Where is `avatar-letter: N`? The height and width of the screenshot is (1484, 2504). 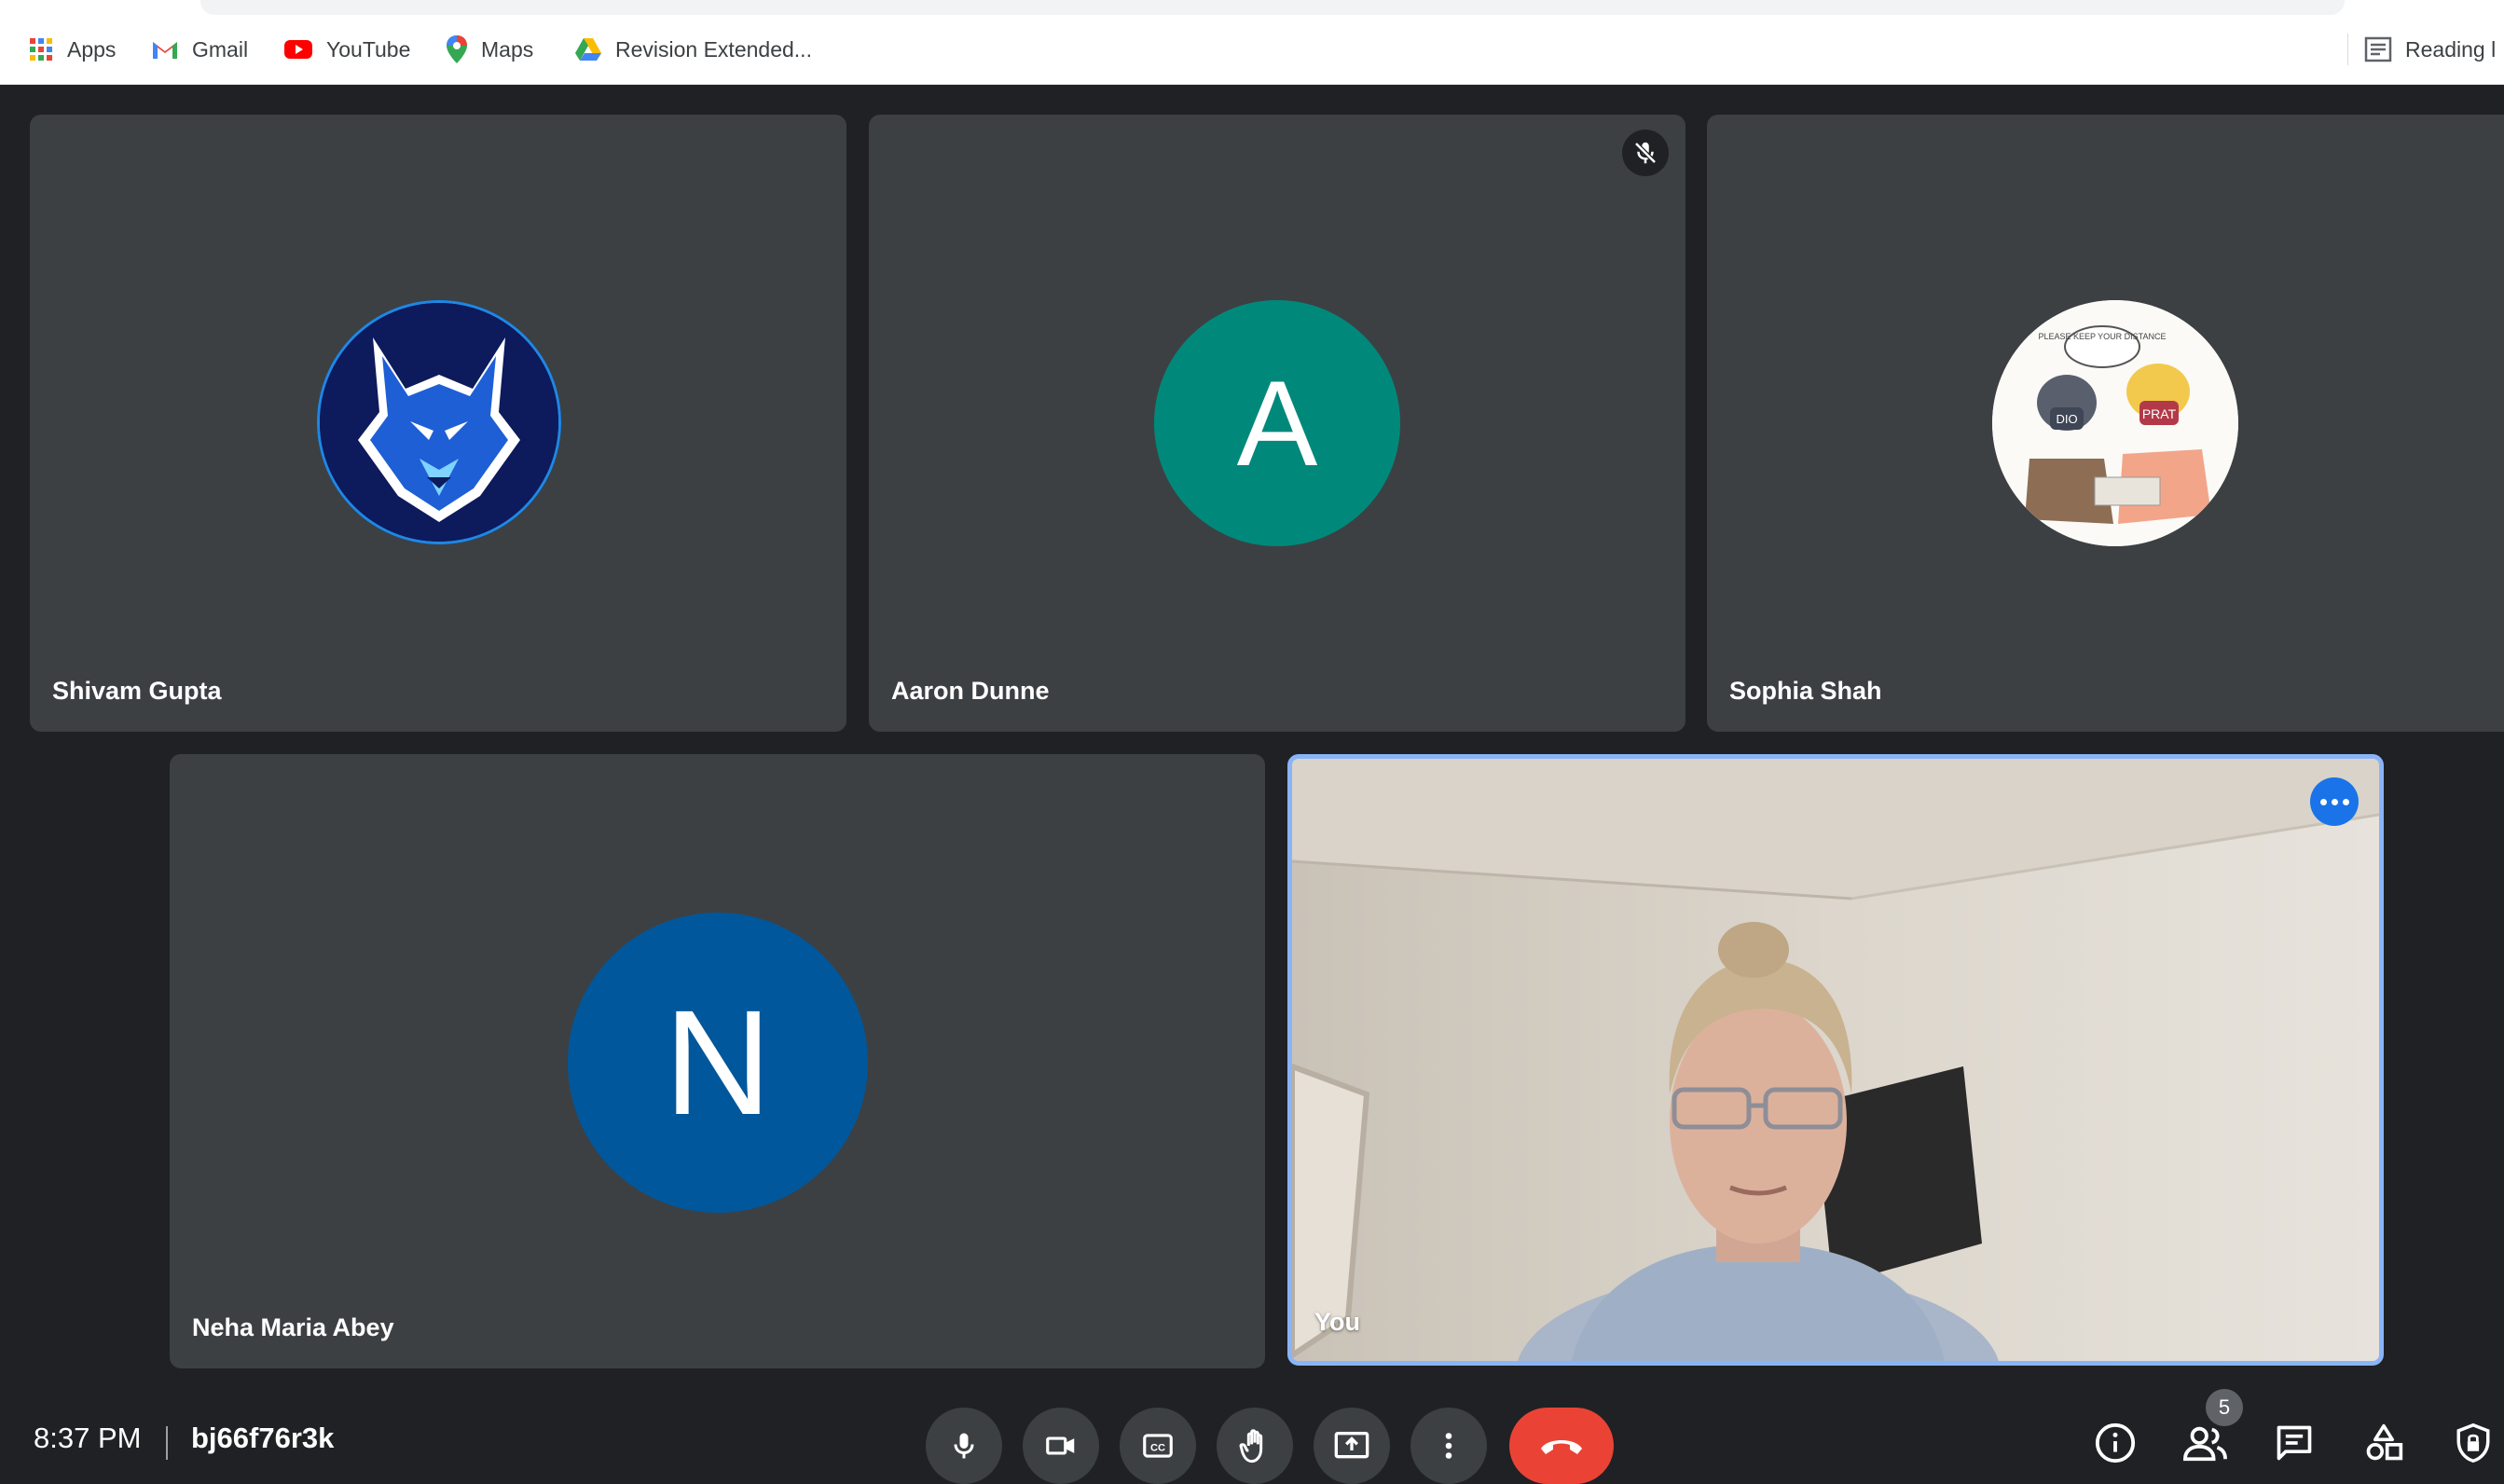 avatar-letter: N is located at coordinates (718, 1063).